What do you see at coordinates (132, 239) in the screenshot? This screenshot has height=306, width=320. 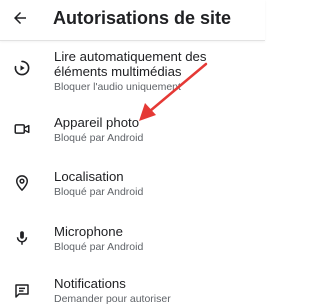 I see `permission-item-microphone: Microphone Bloqué par Android` at bounding box center [132, 239].